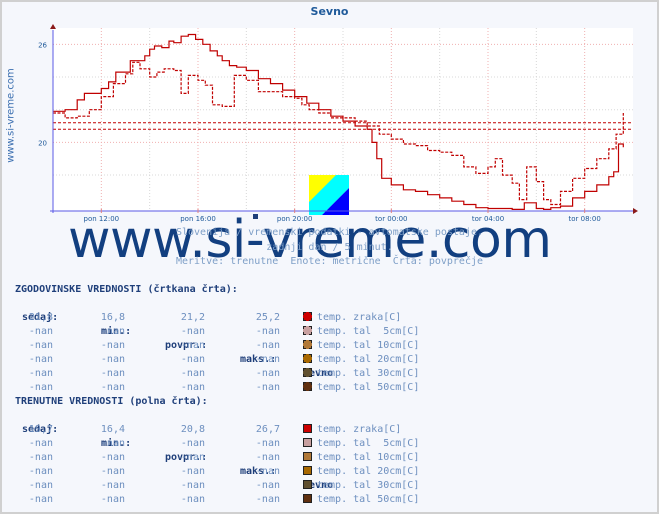 Image resolution: width=659 pixels, height=514 pixels. I want to click on value-avg: 20,8, so click(192, 429).